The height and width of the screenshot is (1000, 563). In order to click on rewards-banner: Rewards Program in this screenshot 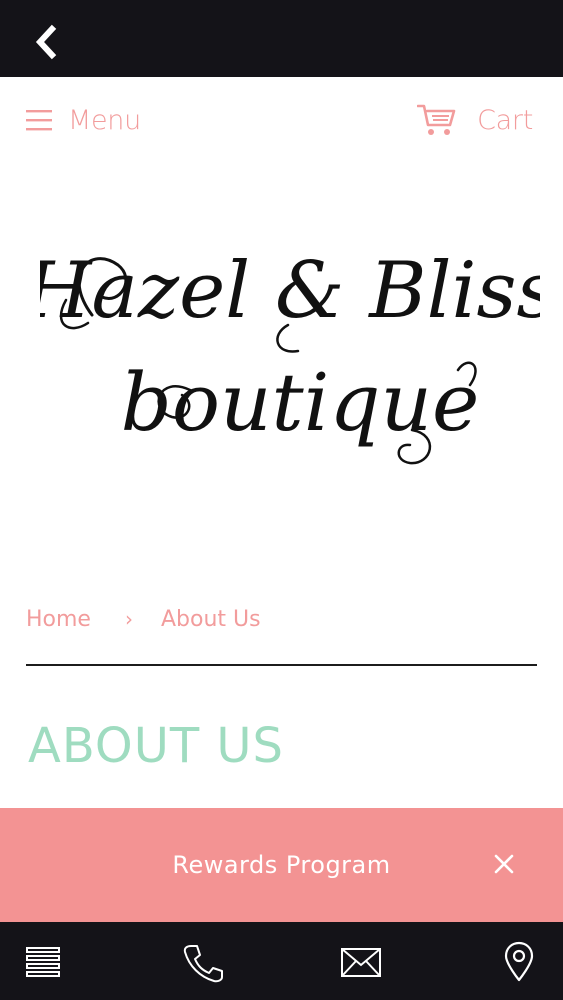, I will do `click(281, 865)`.